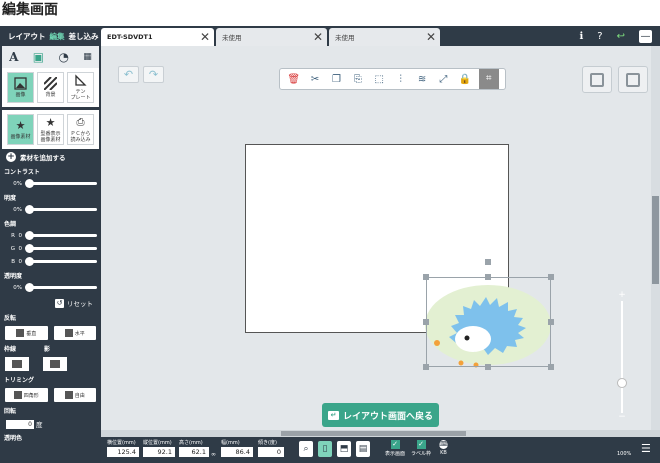 Image resolution: width=660 pixels, height=463 pixels. Describe the element at coordinates (599, 36) in the screenshot. I see `help-icon: ?` at that location.